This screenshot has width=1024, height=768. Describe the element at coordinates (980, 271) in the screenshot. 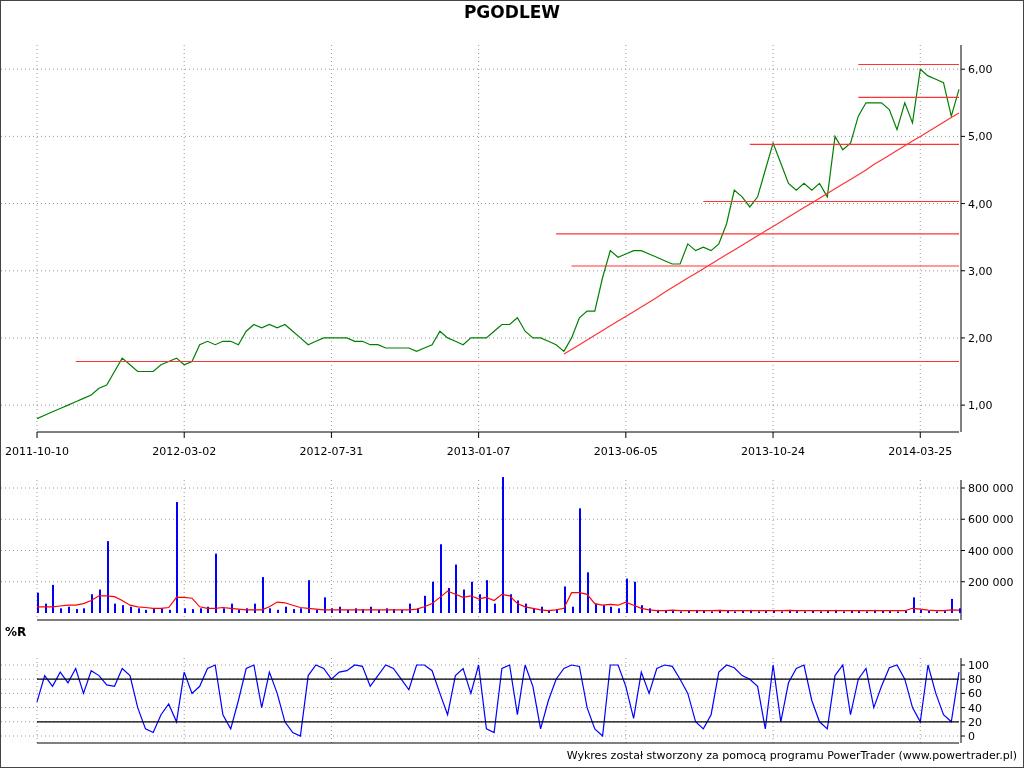

I see `axis-label: 3,00` at that location.